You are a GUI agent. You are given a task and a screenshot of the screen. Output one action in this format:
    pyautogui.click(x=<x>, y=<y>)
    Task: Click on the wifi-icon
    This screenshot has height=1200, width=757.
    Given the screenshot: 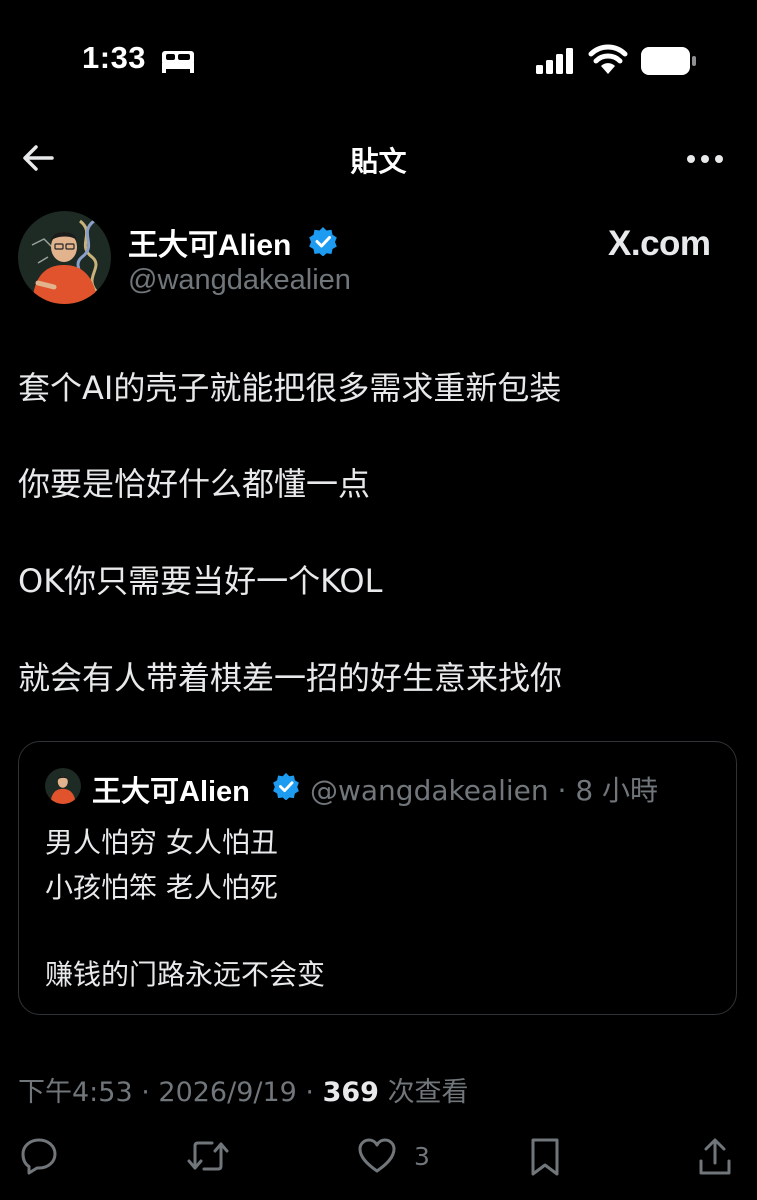 What is the action you would take?
    pyautogui.click(x=608, y=59)
    